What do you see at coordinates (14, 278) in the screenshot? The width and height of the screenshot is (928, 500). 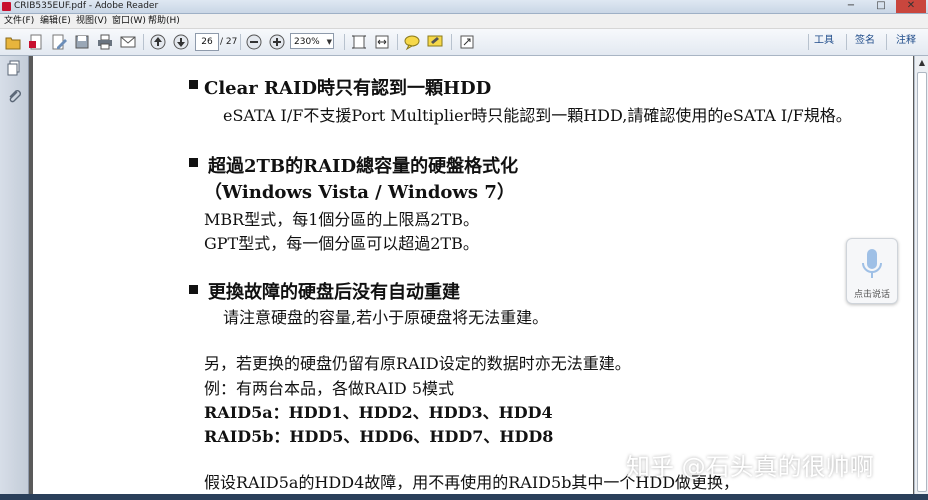 I see `navigation-panel` at bounding box center [14, 278].